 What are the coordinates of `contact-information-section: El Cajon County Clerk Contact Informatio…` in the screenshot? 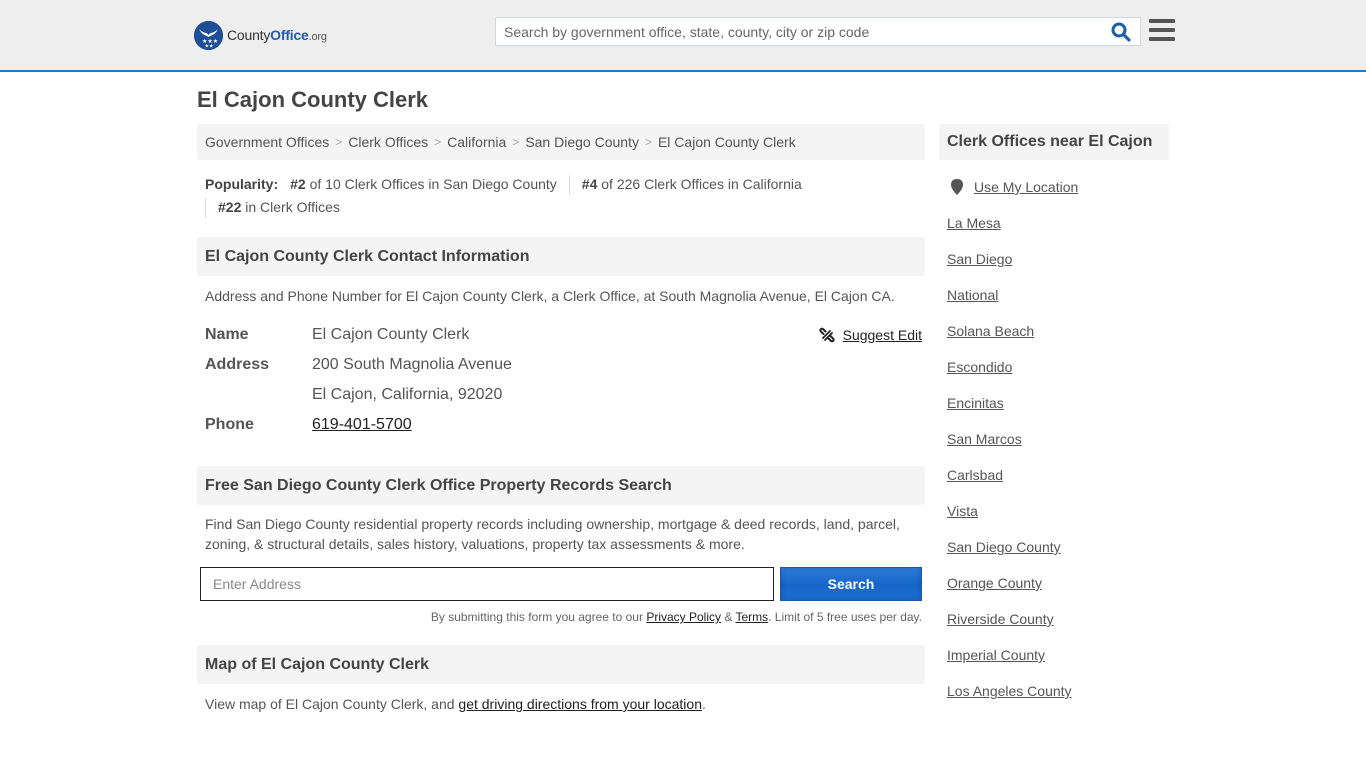 It's located at (561, 338).